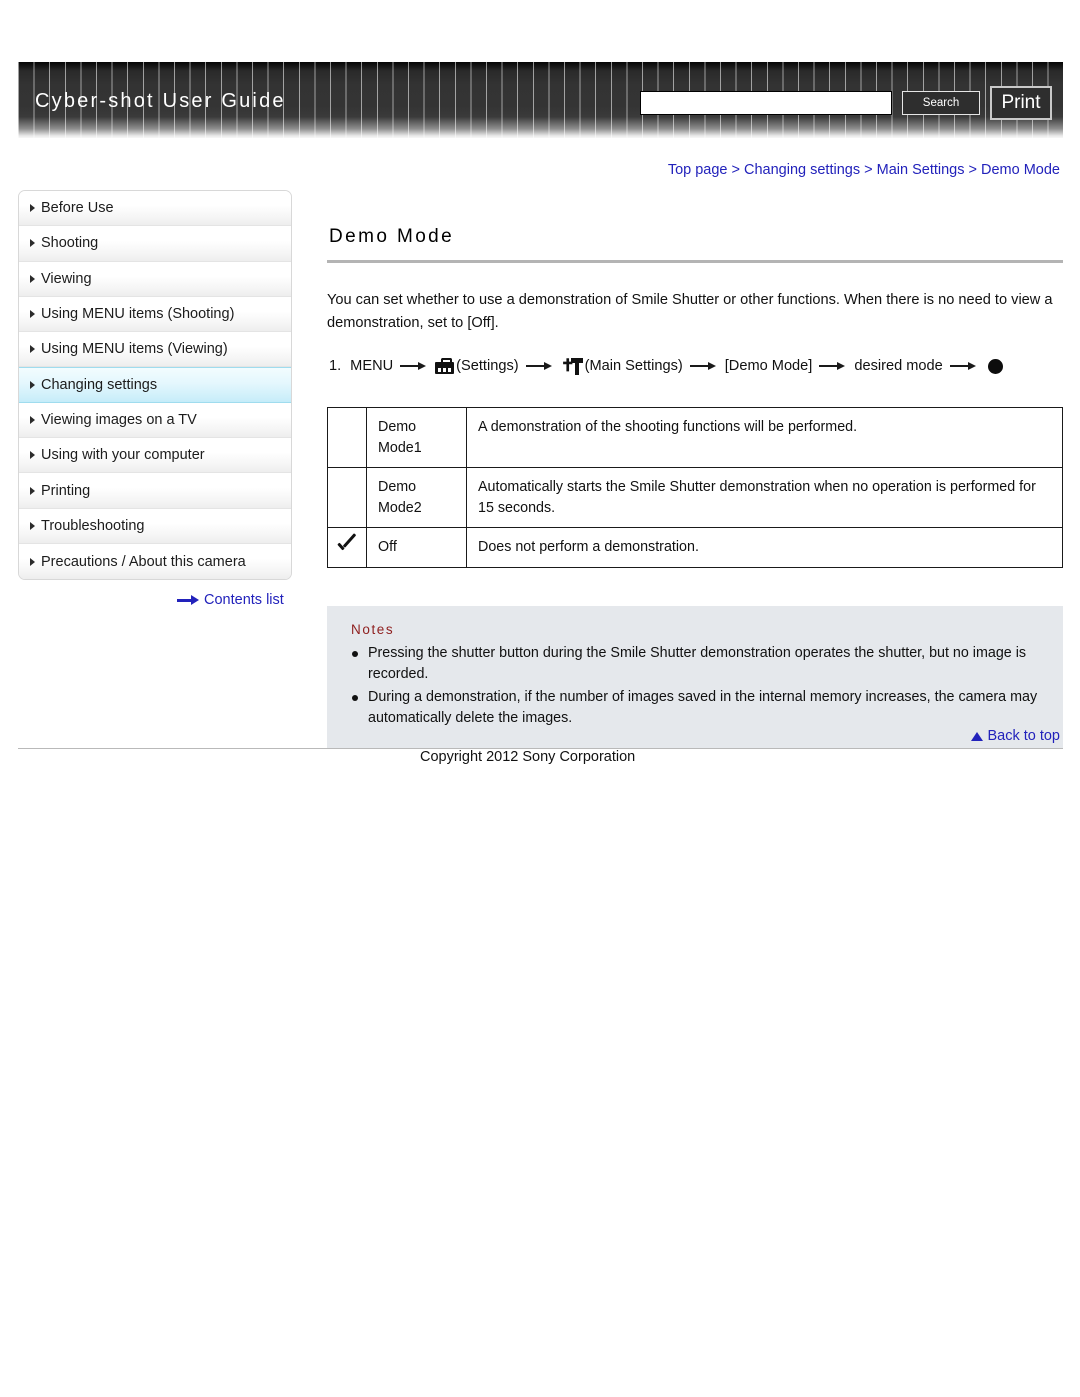 This screenshot has width=1080, height=1397. What do you see at coordinates (155, 491) in the screenshot?
I see `sidebar-item-printing: Printing` at bounding box center [155, 491].